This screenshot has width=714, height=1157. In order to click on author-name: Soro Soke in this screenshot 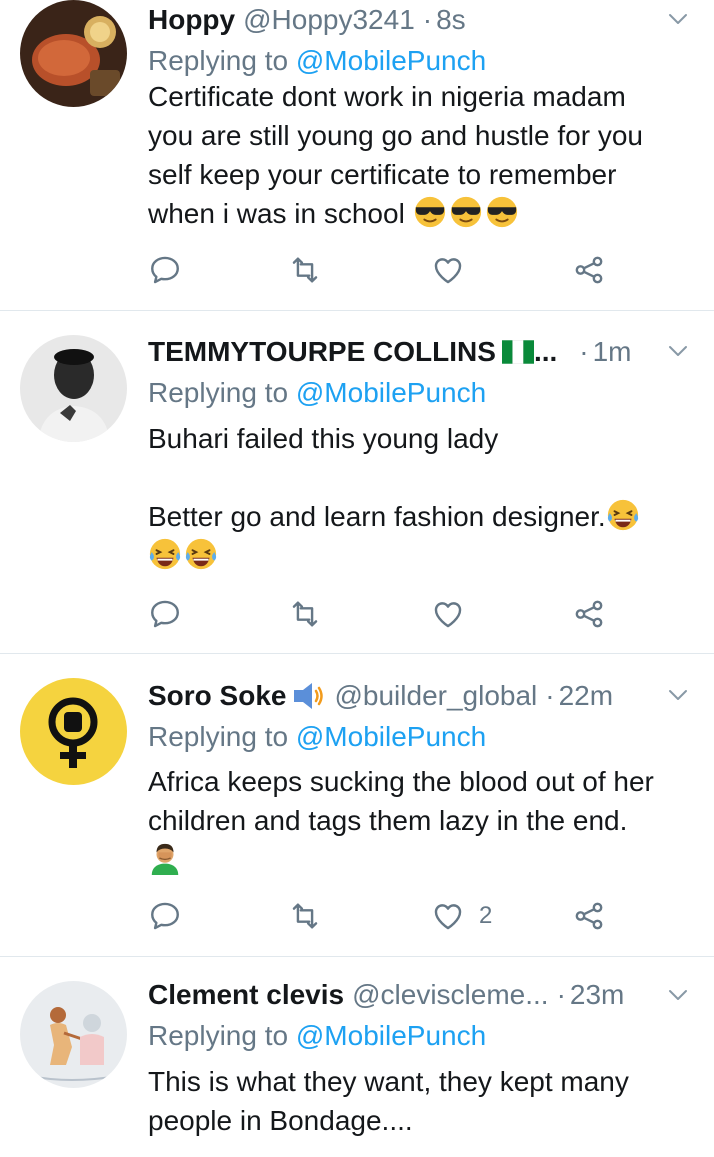, I will do `click(217, 696)`.